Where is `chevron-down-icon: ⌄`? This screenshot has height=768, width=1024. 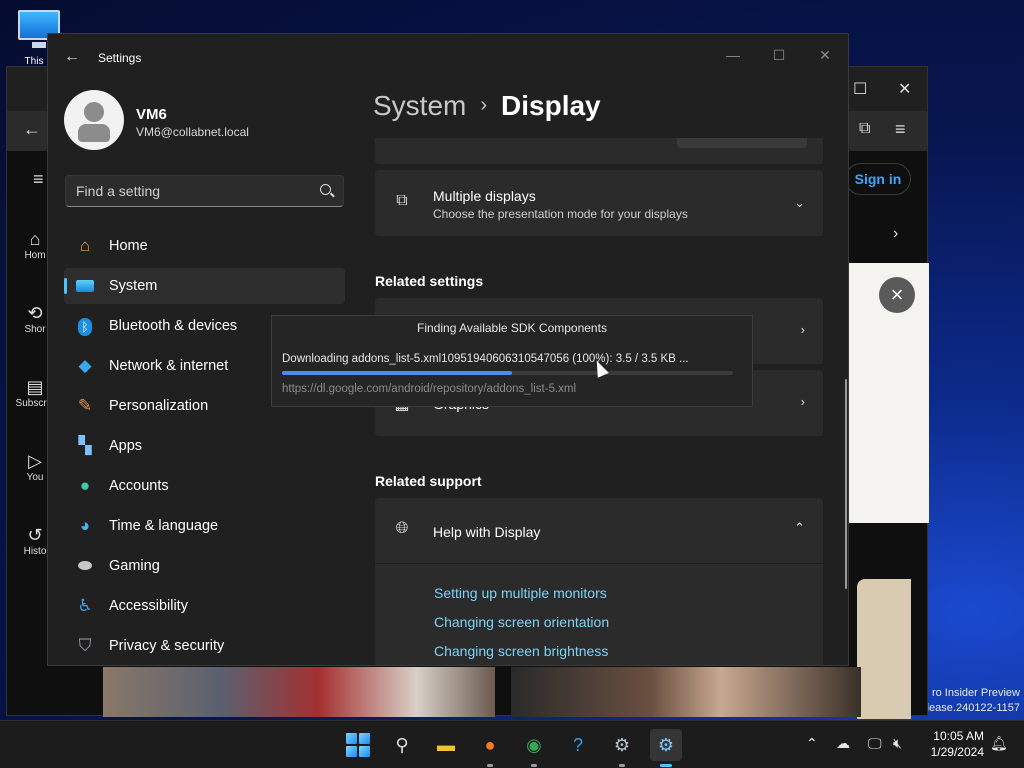 chevron-down-icon: ⌄ is located at coordinates (799, 203).